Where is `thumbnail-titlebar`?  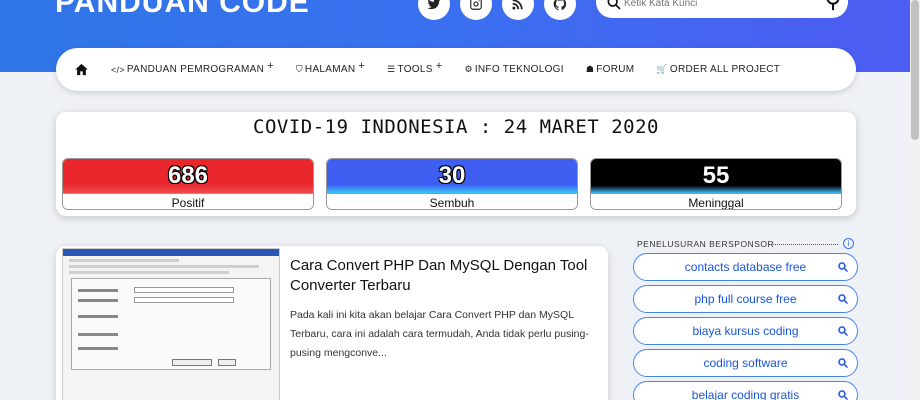
thumbnail-titlebar is located at coordinates (171, 252).